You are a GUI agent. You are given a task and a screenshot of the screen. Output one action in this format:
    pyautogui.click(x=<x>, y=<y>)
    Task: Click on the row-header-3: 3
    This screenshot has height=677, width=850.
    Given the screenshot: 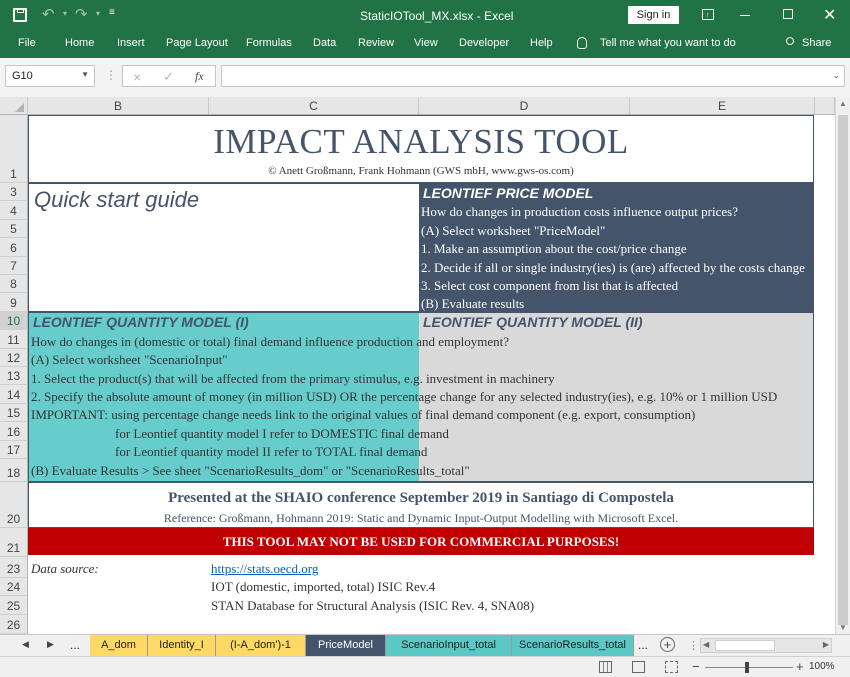 What is the action you would take?
    pyautogui.click(x=14, y=192)
    